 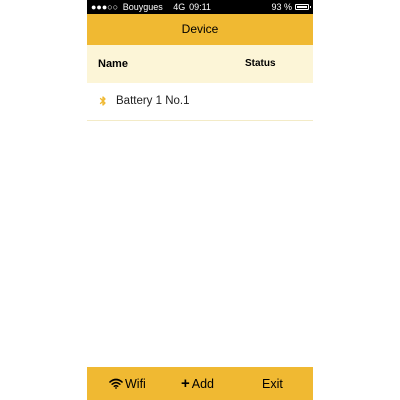 What do you see at coordinates (113, 64) in the screenshot?
I see `column-header-name: Name` at bounding box center [113, 64].